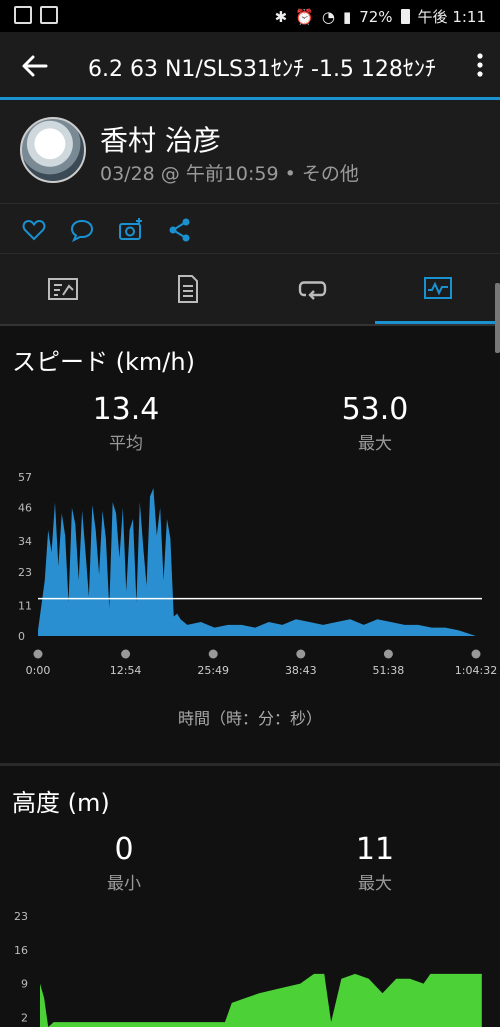 The height and width of the screenshot is (1027, 500). I want to click on activity-meta: 03/28 @ 午前10:59 • その他, so click(229, 174).